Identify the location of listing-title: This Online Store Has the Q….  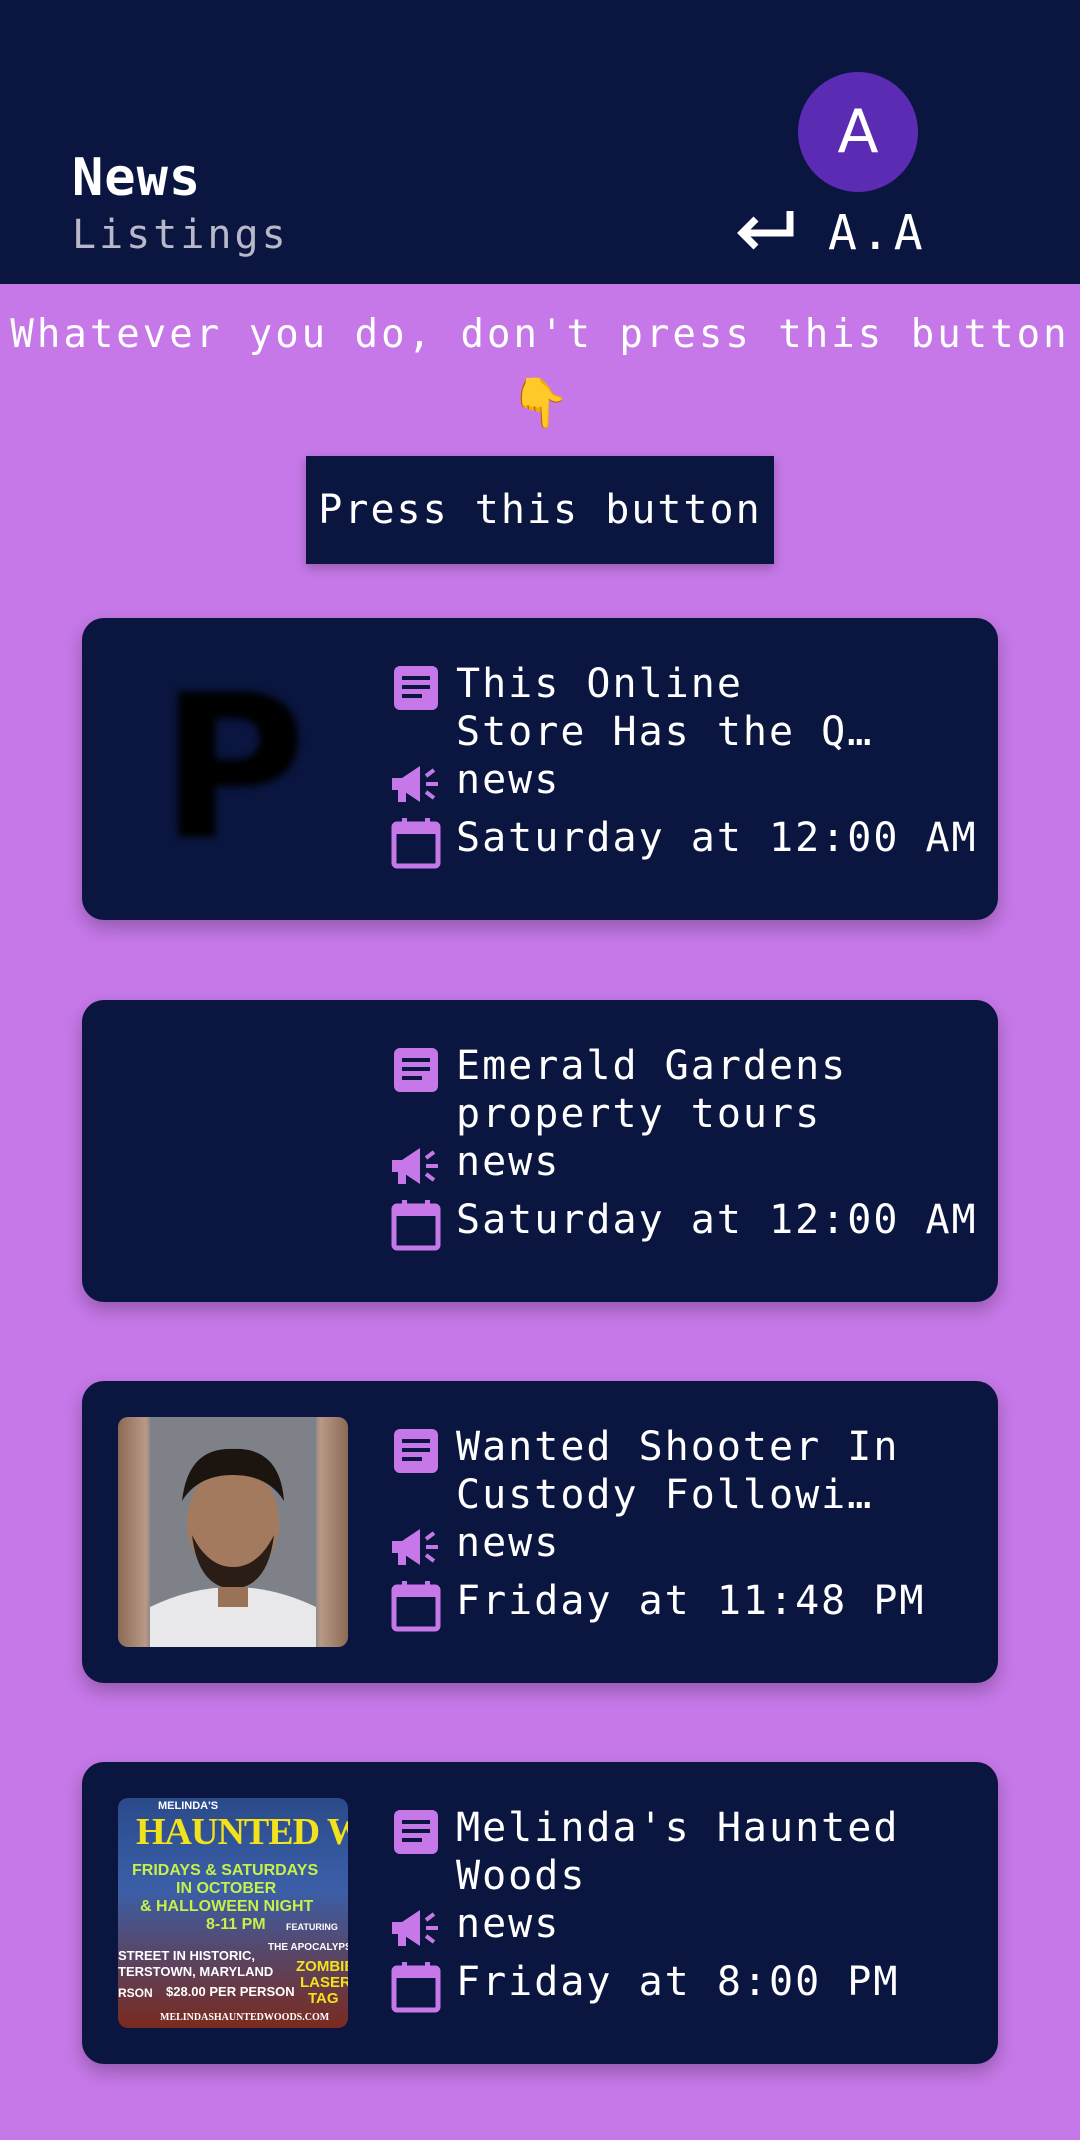
(665, 708).